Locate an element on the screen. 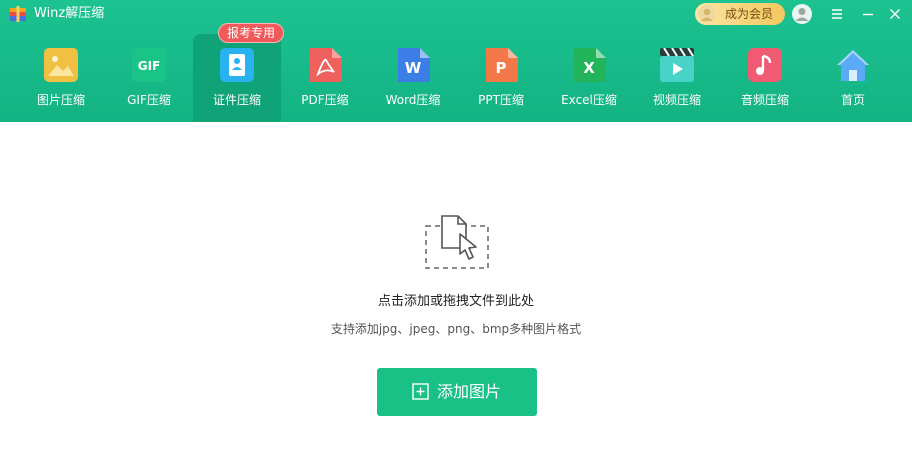 This screenshot has height=456, width=912. exam-special-badge: 报考专用 is located at coordinates (251, 33).